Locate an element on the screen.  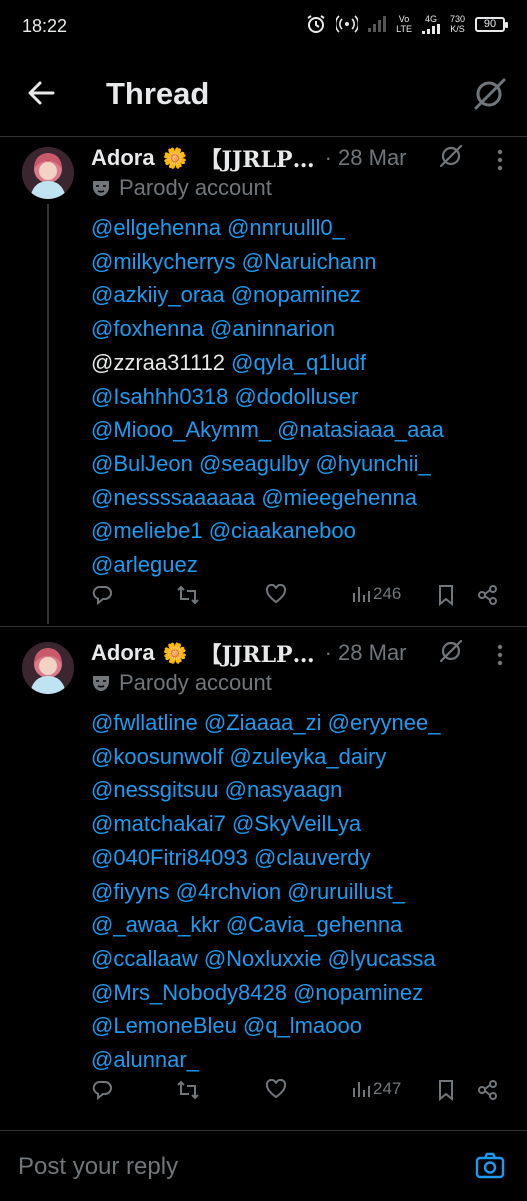
battery-level: 90 is located at coordinates (490, 24).